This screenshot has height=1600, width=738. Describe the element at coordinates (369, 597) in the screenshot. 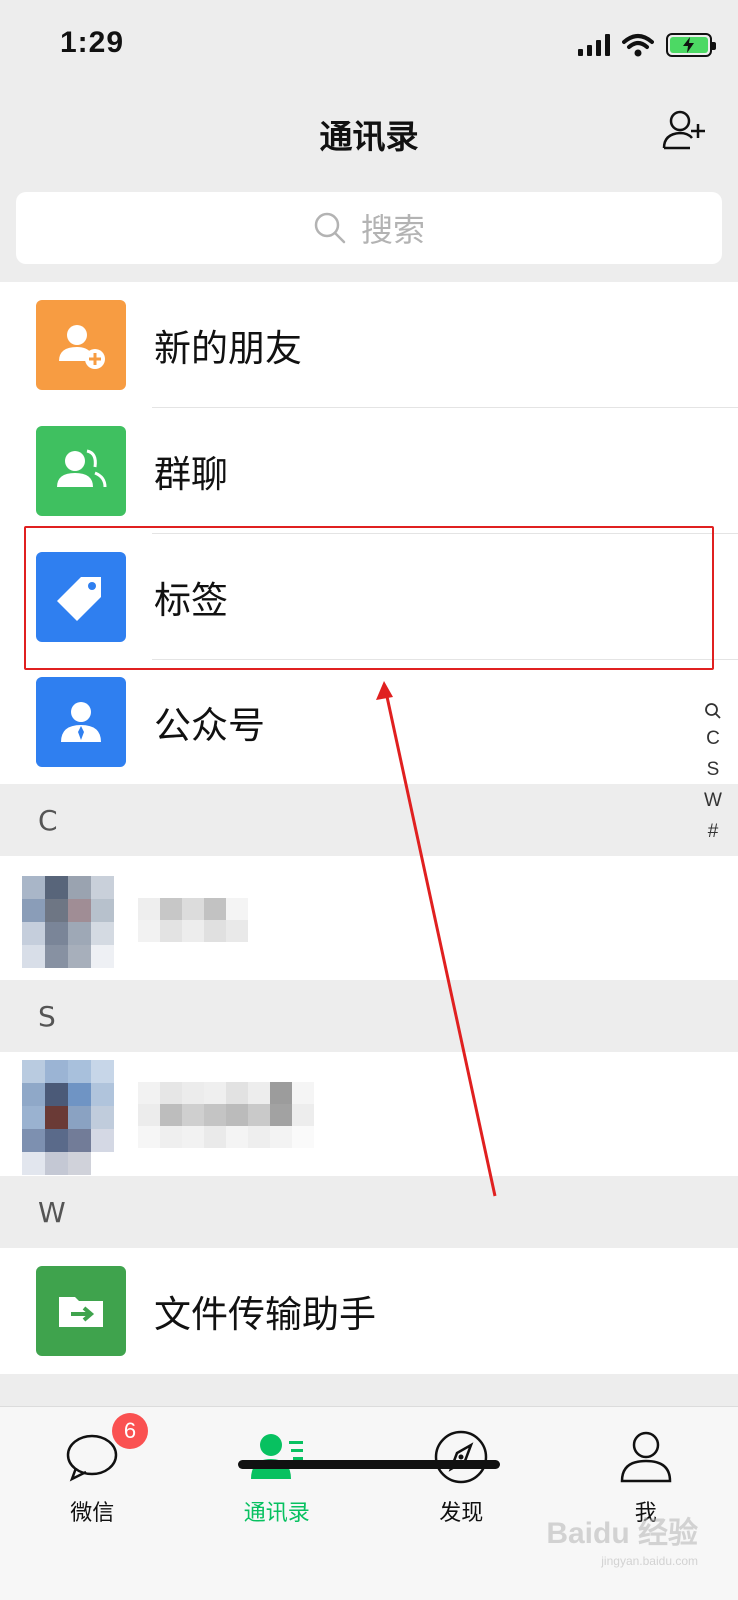

I see `list-item-tags: 标签` at that location.